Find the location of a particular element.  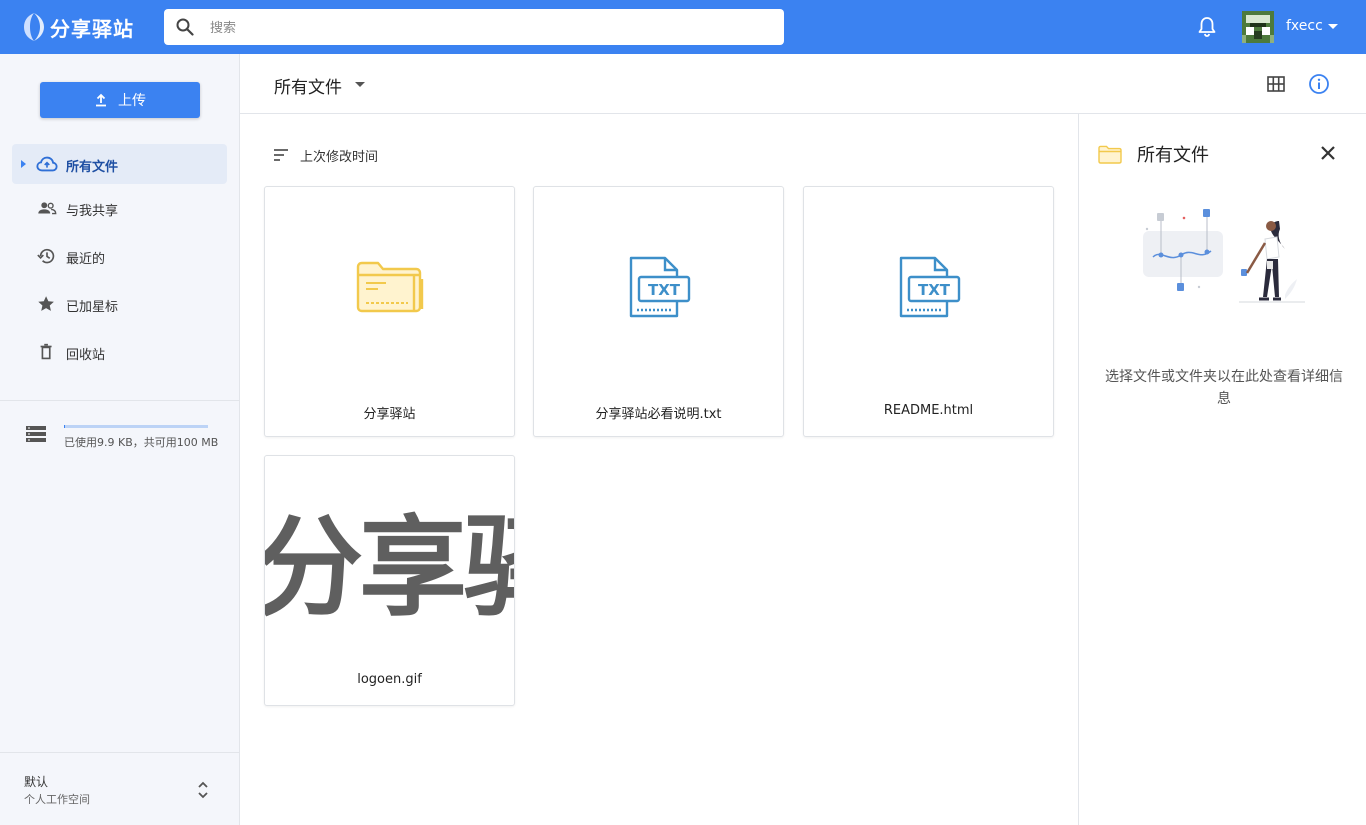

sort-icon is located at coordinates (281, 155).